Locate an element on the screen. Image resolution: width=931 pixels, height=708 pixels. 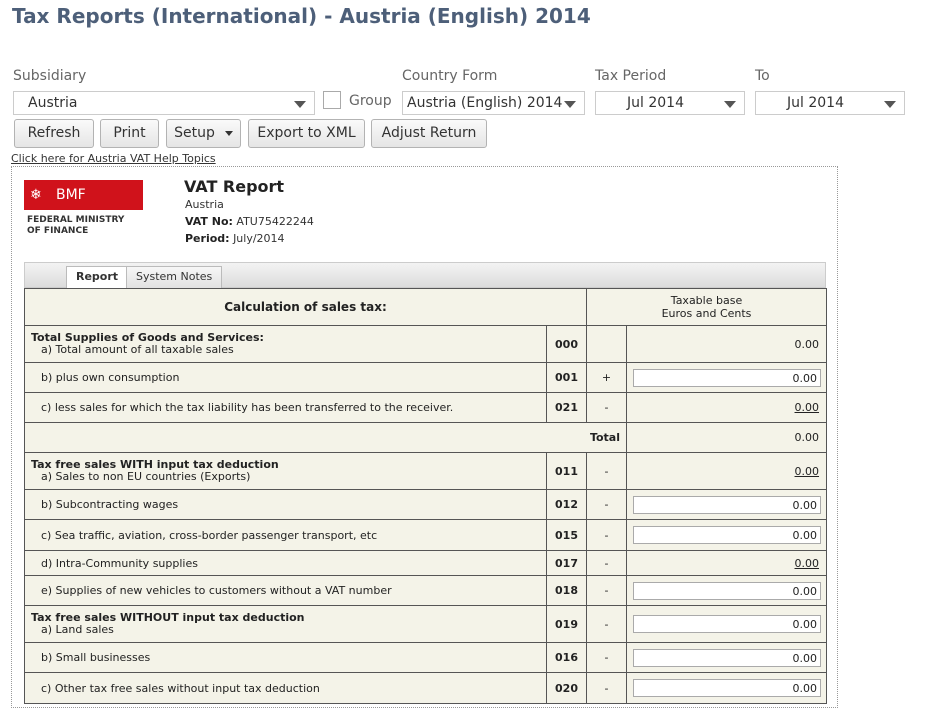
header-taxable-line1: Taxable base is located at coordinates (706, 300).